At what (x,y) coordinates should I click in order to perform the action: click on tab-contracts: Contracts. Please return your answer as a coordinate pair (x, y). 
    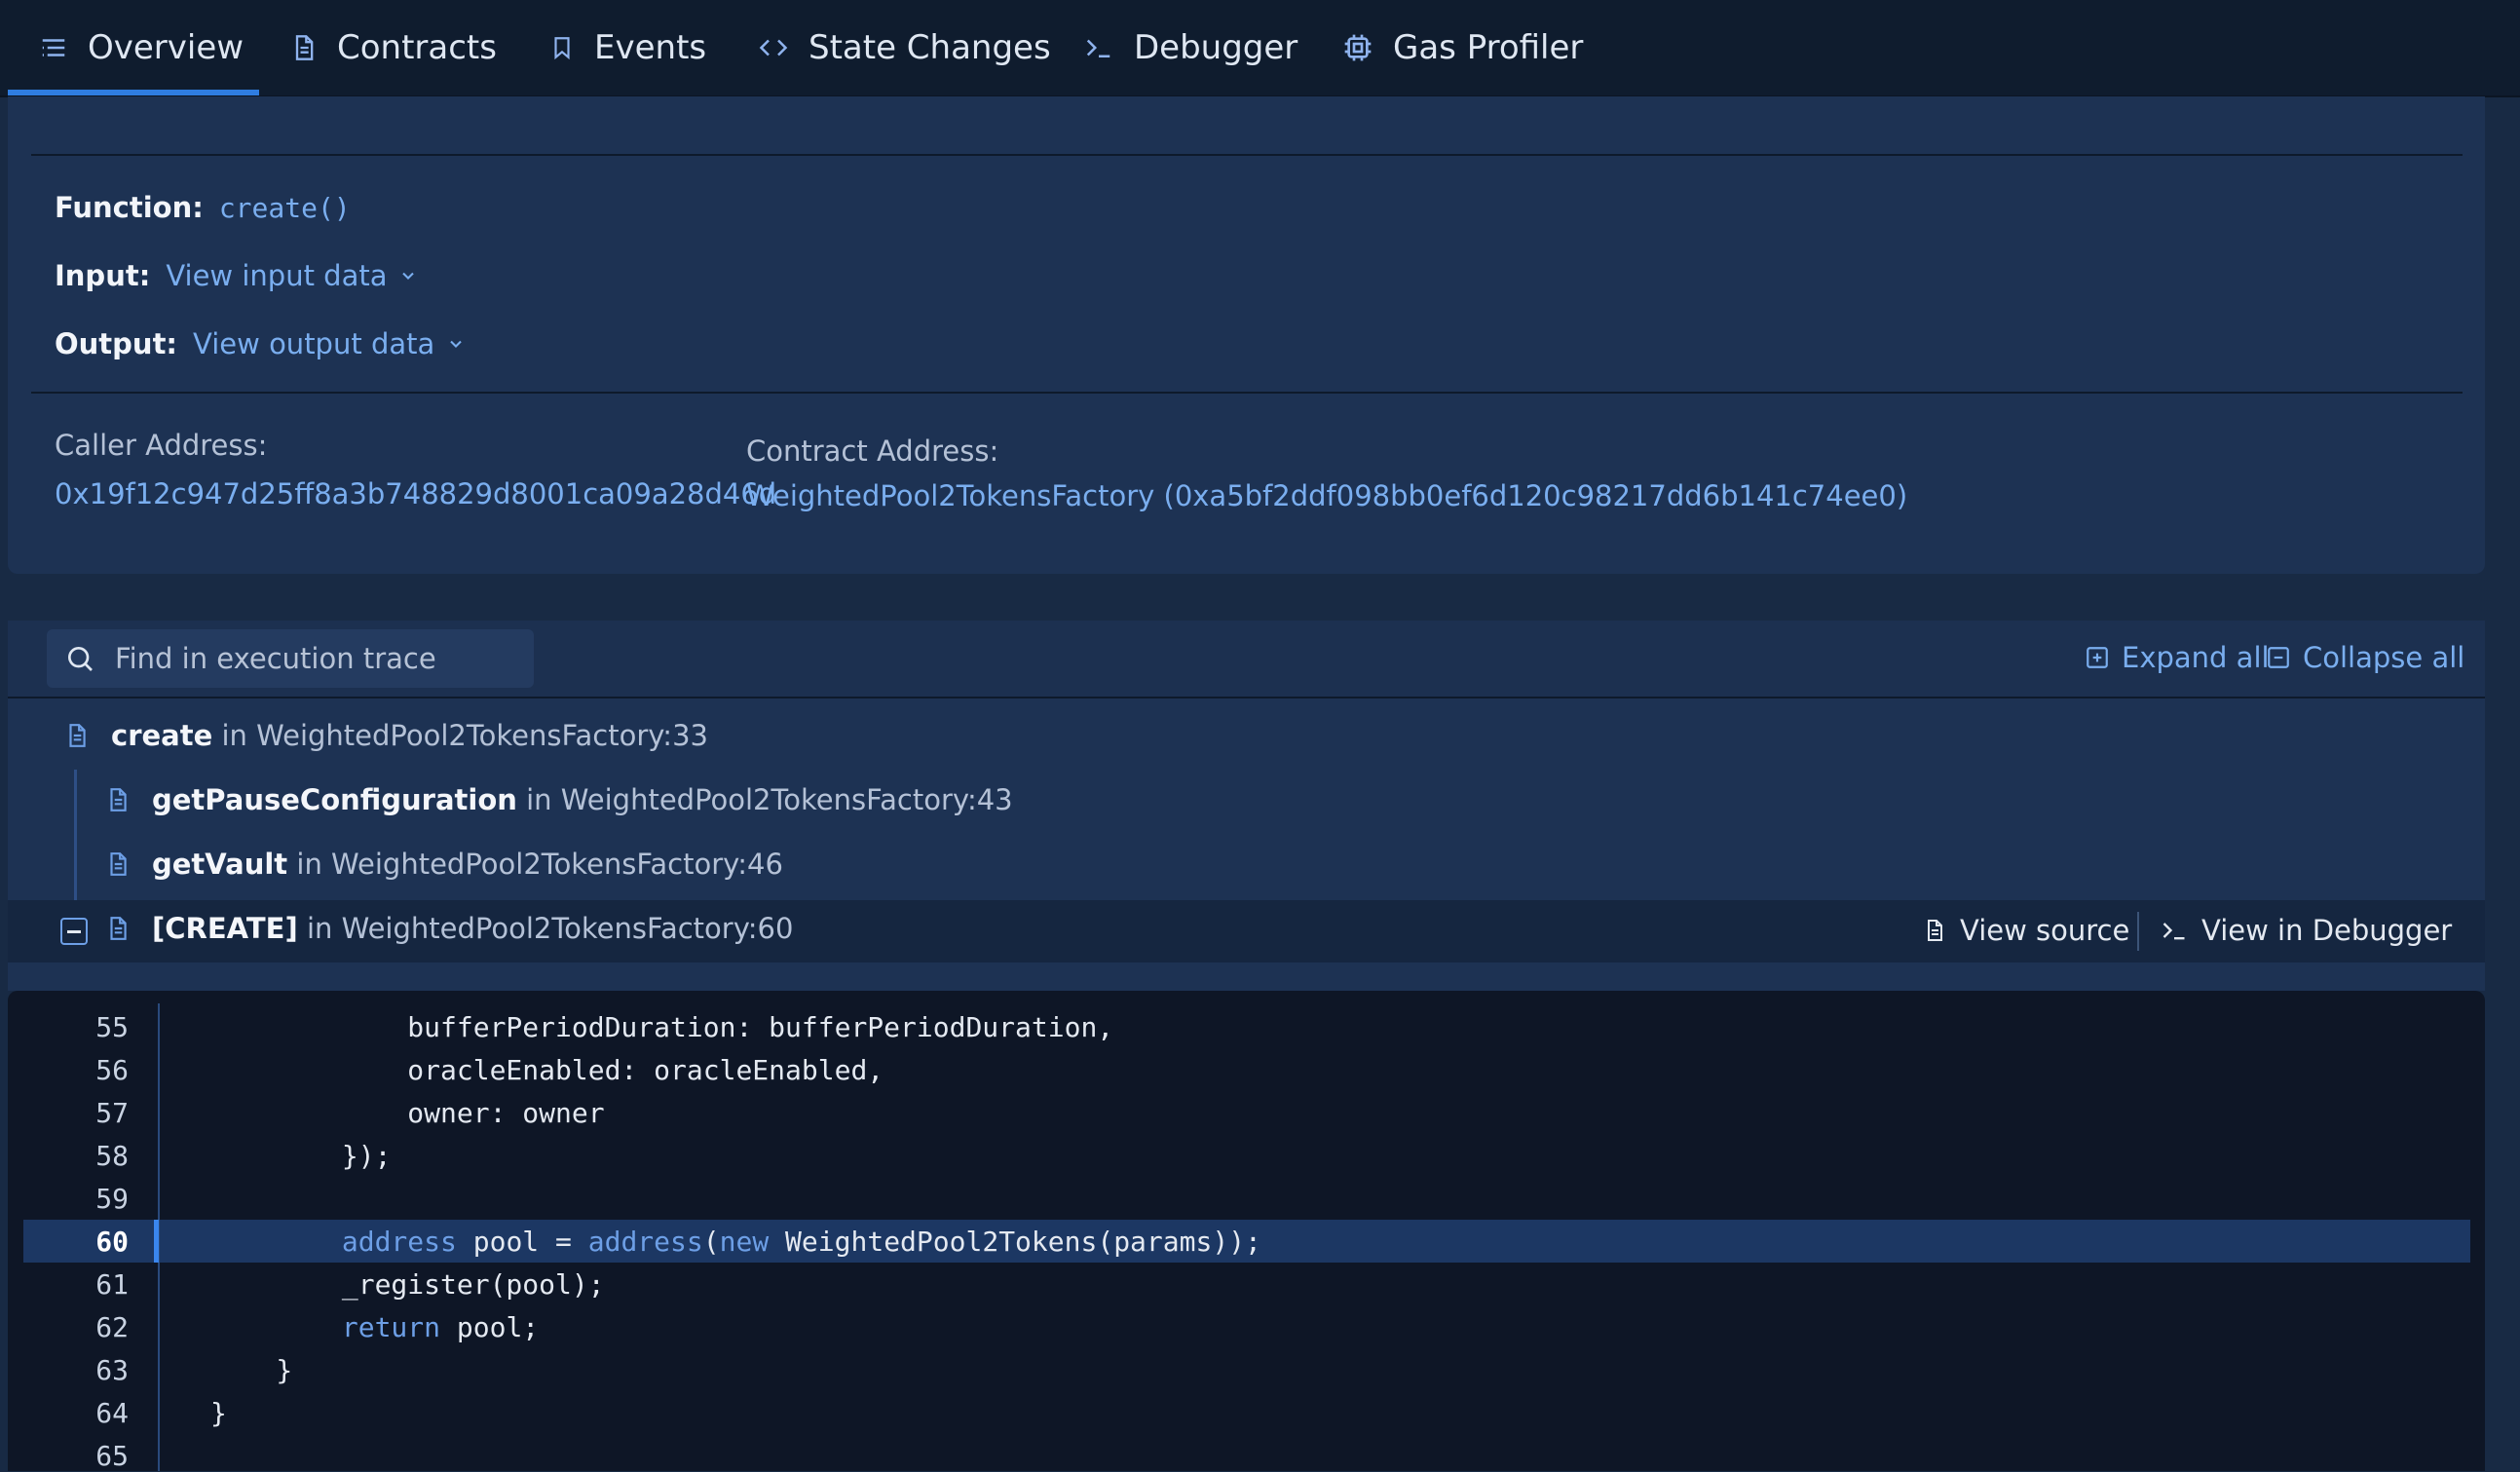
    Looking at the image, I should click on (393, 47).